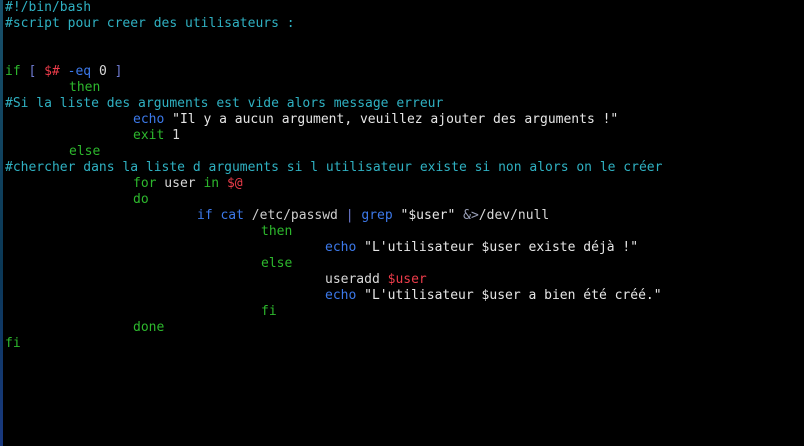  Describe the element at coordinates (149, 135) in the screenshot. I see `code-token: exit` at that location.